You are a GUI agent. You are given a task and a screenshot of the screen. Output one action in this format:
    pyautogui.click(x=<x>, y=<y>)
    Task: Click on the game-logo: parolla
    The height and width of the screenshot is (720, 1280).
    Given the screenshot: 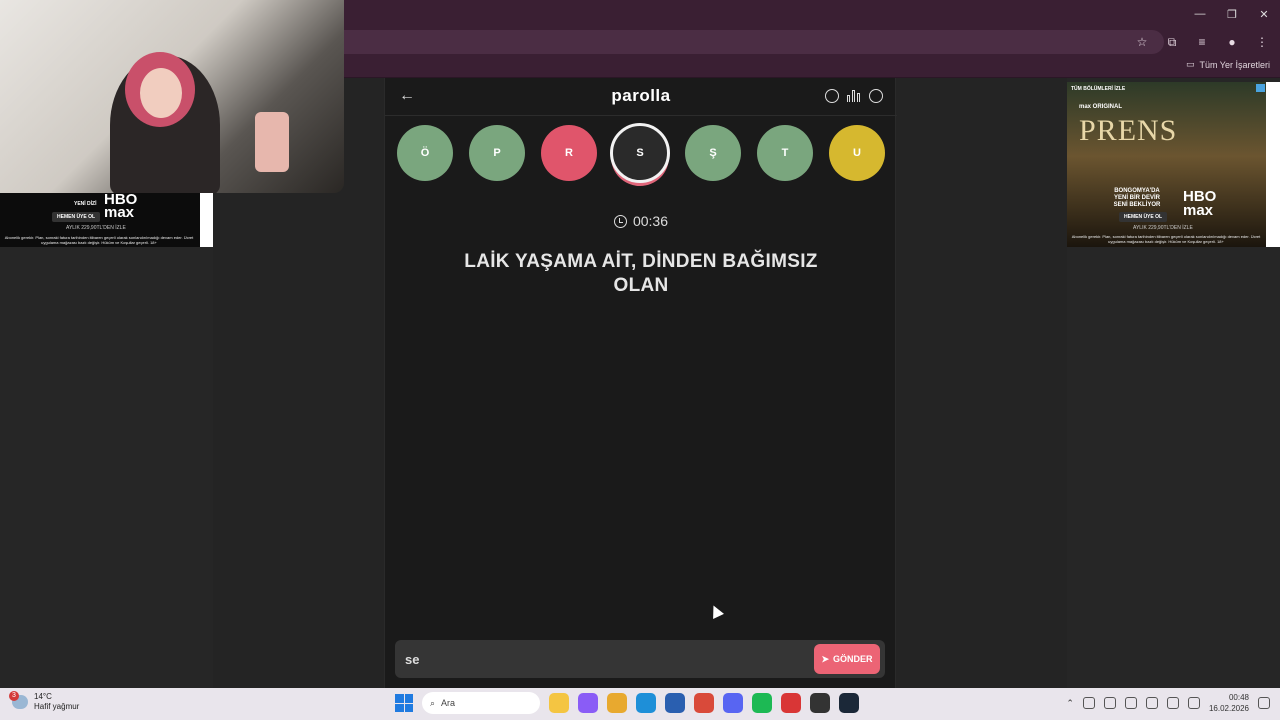 What is the action you would take?
    pyautogui.click(x=641, y=95)
    